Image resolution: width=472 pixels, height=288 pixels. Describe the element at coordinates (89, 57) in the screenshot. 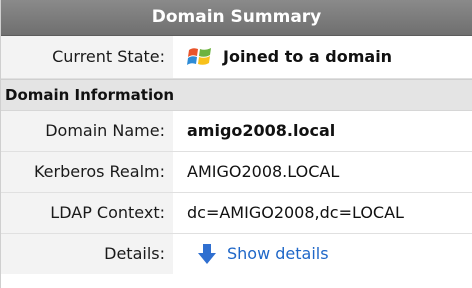

I see `current-state-label: Current State:` at that location.